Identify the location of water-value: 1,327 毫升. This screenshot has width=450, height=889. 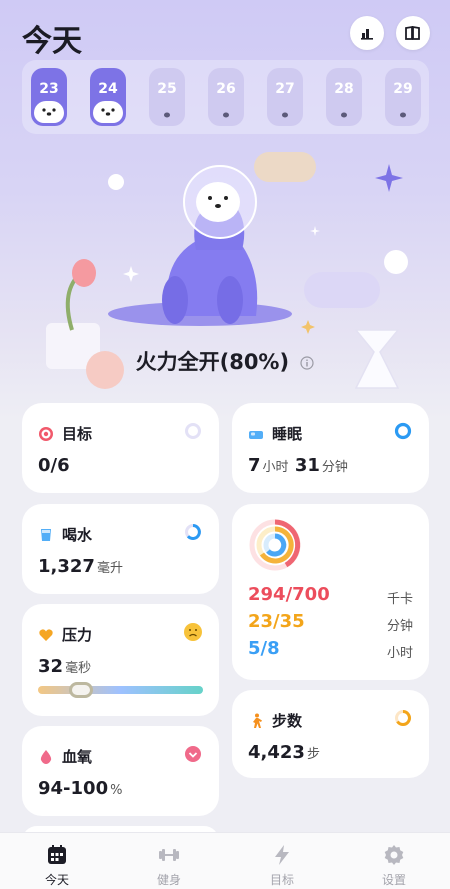
(80, 566).